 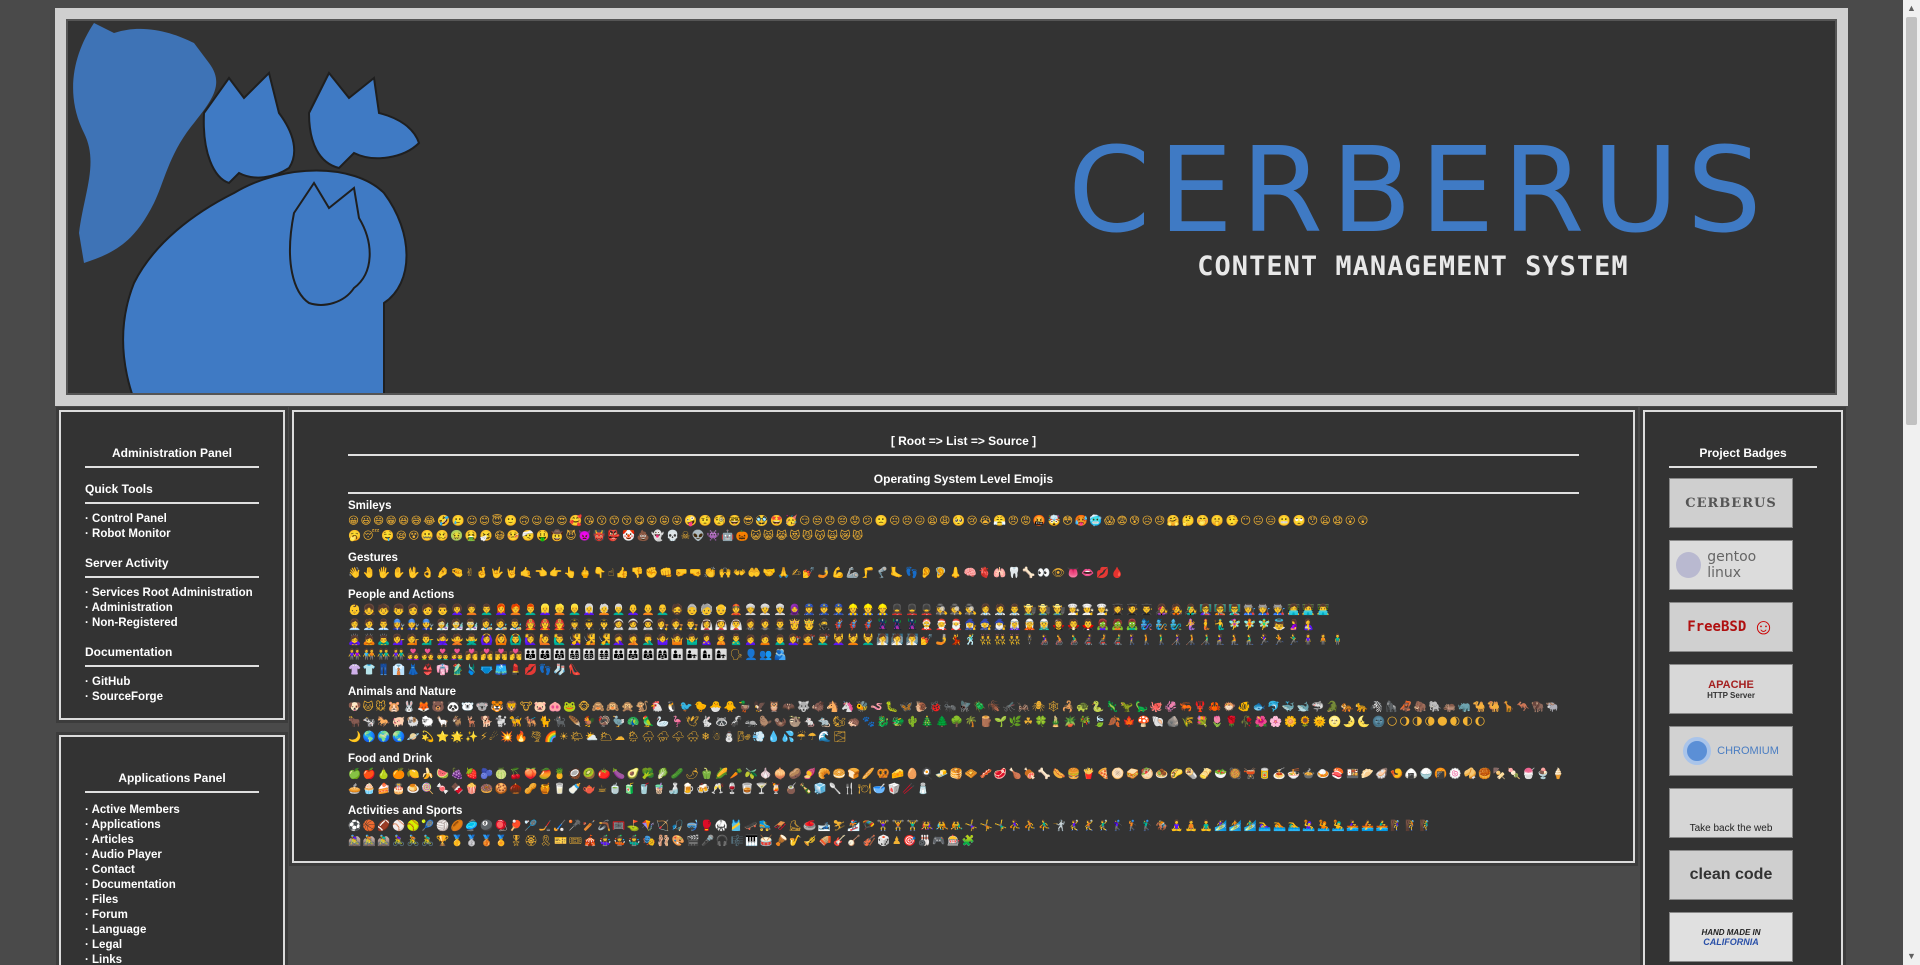 What do you see at coordinates (172, 682) in the screenshot?
I see `nav-link-github: GitHub` at bounding box center [172, 682].